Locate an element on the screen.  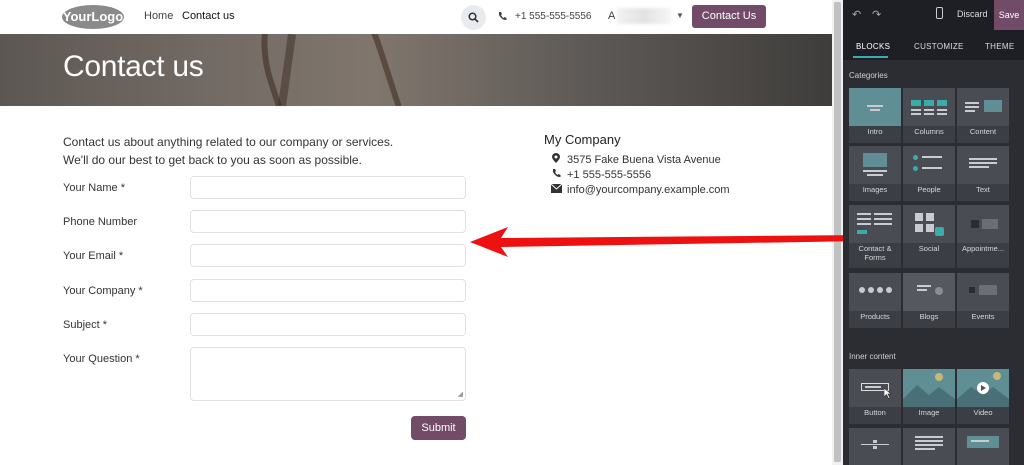
events-thumbnail is located at coordinates (983, 292).